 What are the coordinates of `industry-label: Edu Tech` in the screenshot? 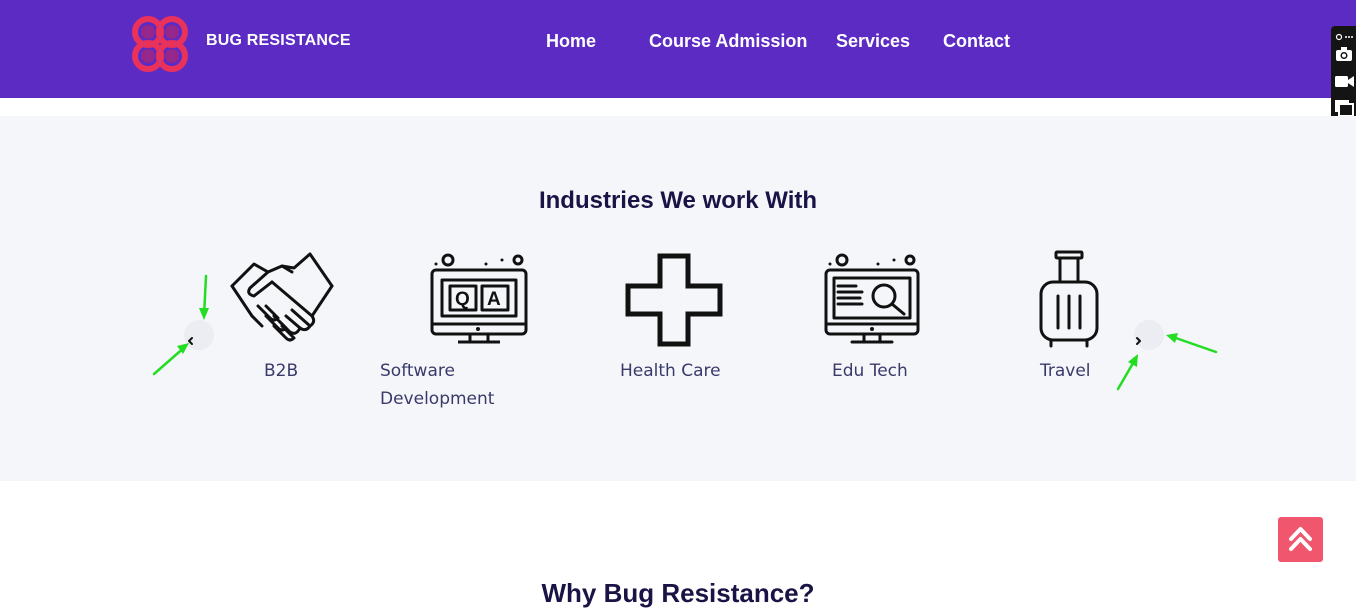 It's located at (870, 371).